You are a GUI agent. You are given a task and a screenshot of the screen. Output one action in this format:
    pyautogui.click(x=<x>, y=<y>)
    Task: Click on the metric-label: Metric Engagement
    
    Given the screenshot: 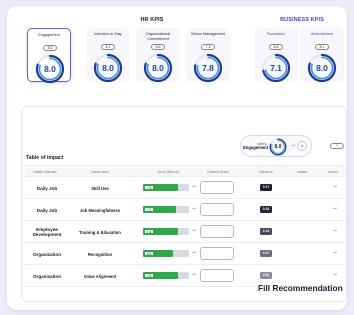 What is the action you would take?
    pyautogui.click(x=256, y=146)
    